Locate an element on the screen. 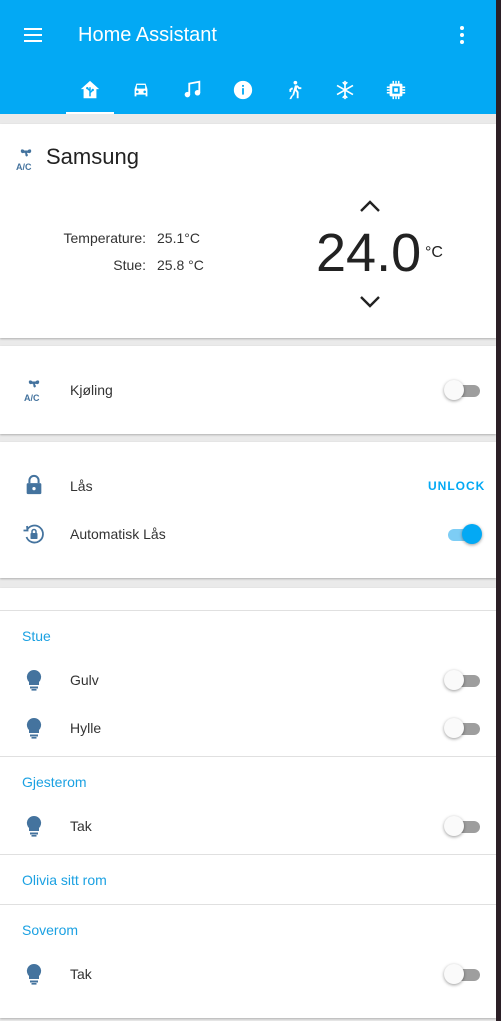  chip-icon is located at coordinates (396, 90).